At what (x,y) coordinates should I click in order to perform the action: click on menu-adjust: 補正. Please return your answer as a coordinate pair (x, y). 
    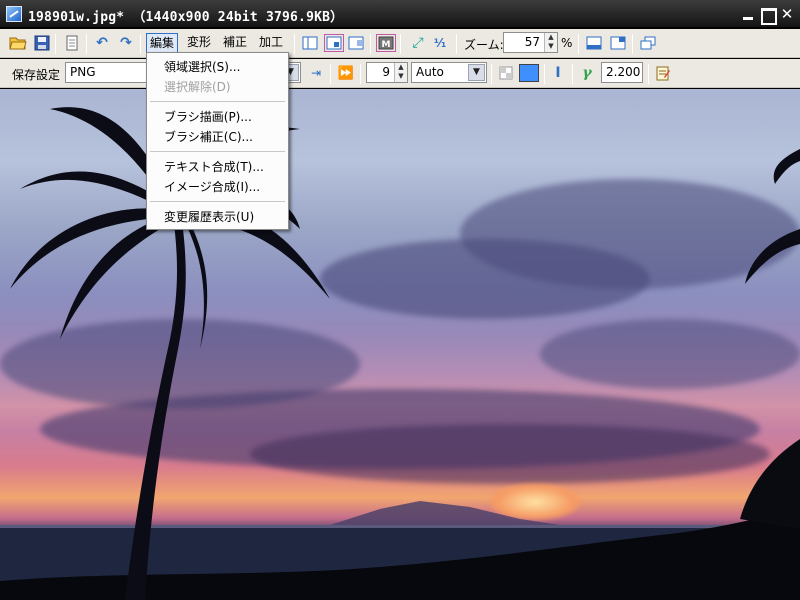
    Looking at the image, I should click on (235, 43).